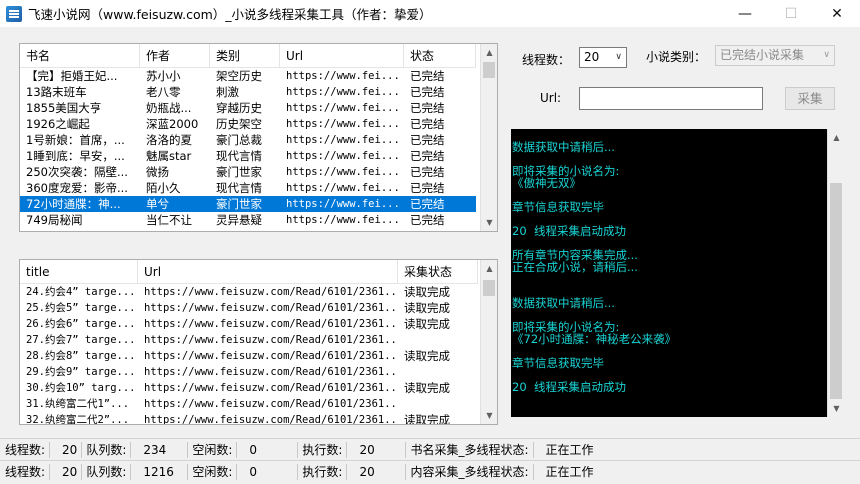 This screenshot has width=860, height=484. What do you see at coordinates (172, 124) in the screenshot?
I see `novel_list-cell: 深蓝2000` at bounding box center [172, 124].